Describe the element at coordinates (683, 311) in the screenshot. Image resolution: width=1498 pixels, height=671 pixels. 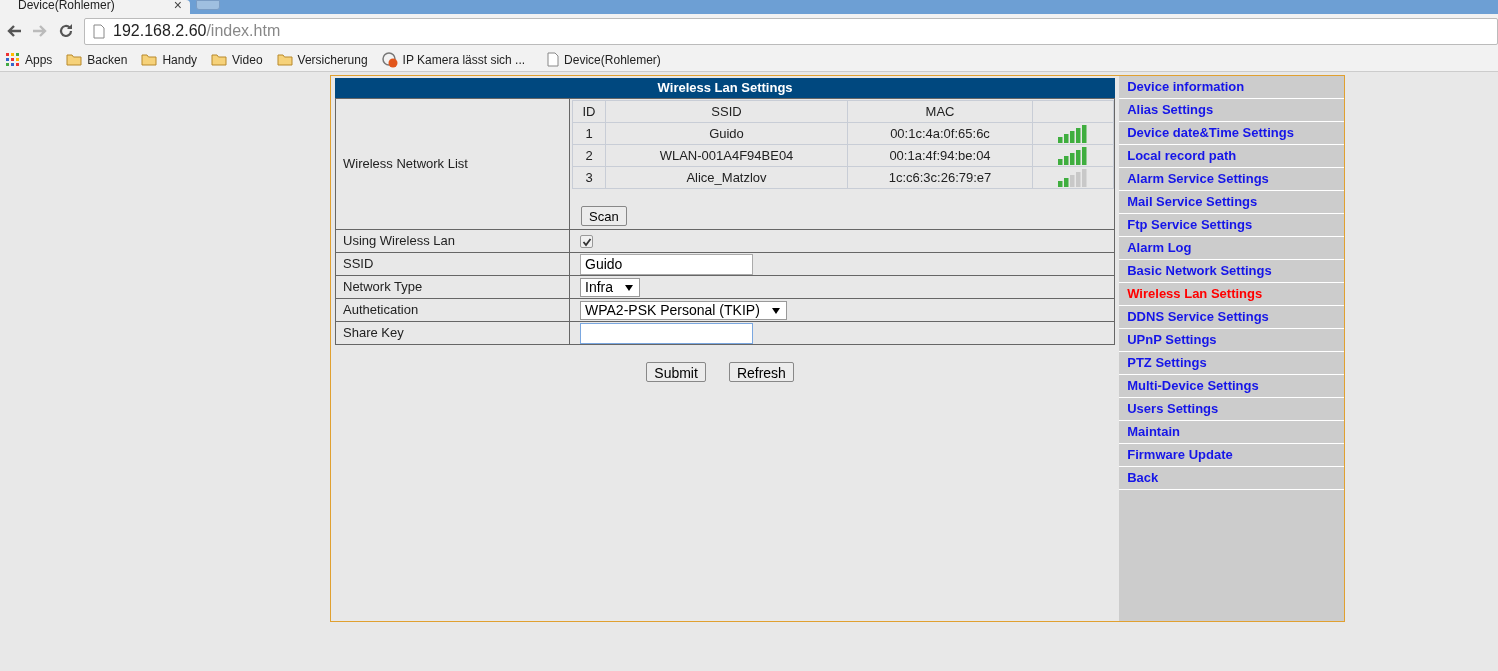
I see `dropdown: WPA2-PSK Personal (TKIP)` at that location.